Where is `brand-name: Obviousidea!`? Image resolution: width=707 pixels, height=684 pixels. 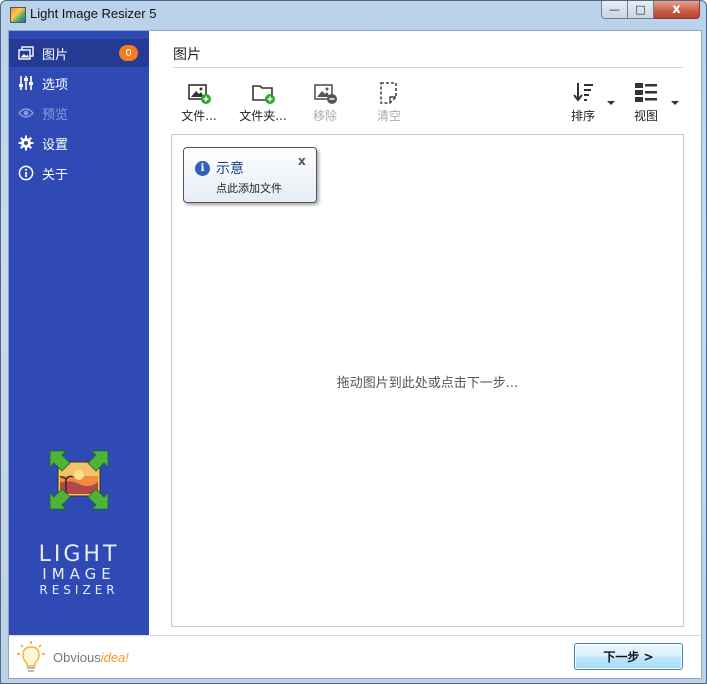
brand-name: Obviousidea! is located at coordinates (91, 657).